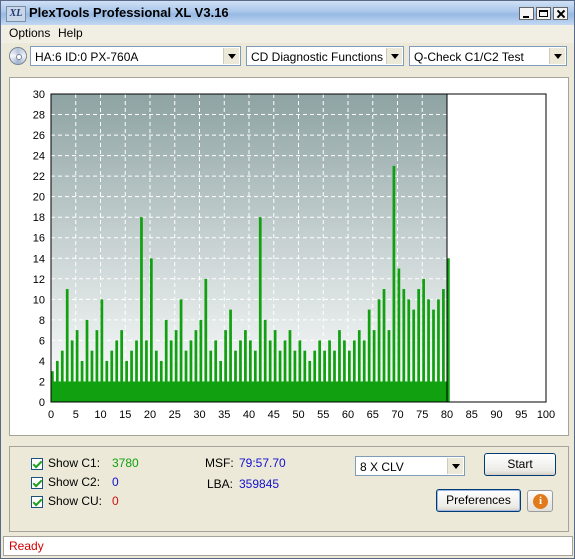 The width and height of the screenshot is (575, 559). Describe the element at coordinates (323, 415) in the screenshot. I see `x-tick-label: 55` at that location.